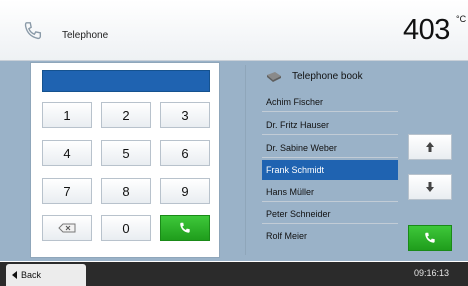 This screenshot has width=468, height=286. What do you see at coordinates (330, 148) in the screenshot?
I see `contact-item: Dr. Sabine Weber` at bounding box center [330, 148].